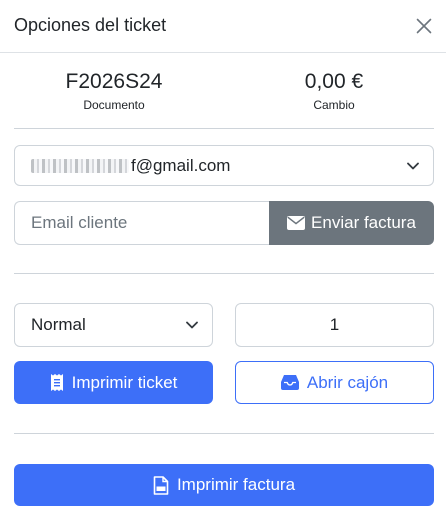 This screenshot has height=520, width=446. I want to click on close-button, so click(424, 26).